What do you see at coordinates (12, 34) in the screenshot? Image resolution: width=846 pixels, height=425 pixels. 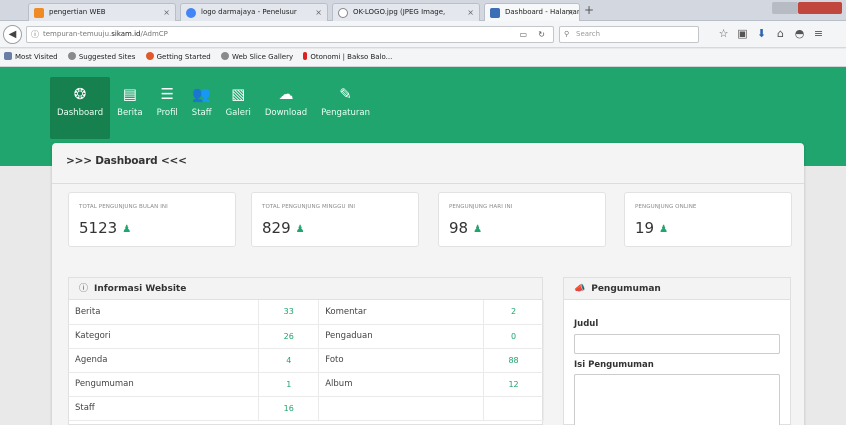 I see `back-arrow-icon: ◀` at bounding box center [12, 34].